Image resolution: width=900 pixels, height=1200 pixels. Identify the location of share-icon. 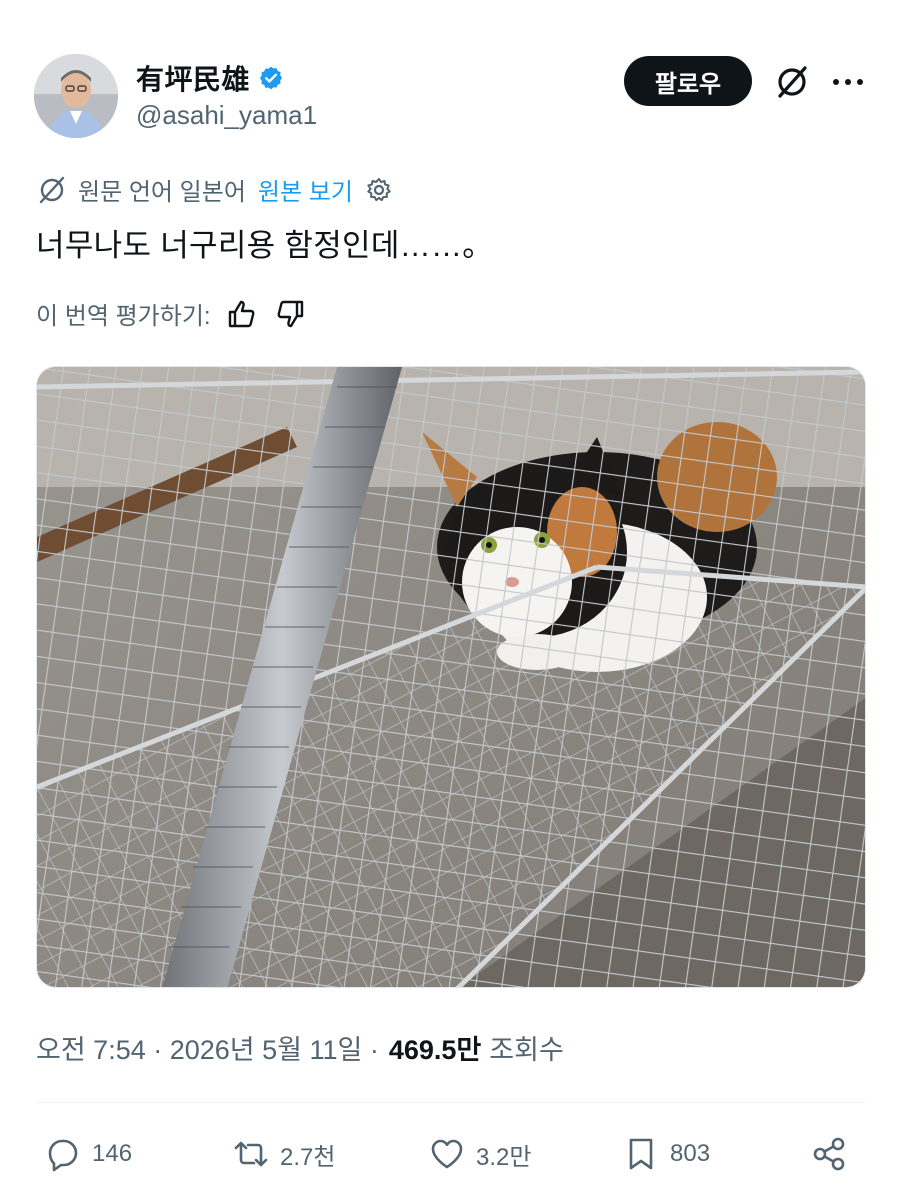
(829, 1154).